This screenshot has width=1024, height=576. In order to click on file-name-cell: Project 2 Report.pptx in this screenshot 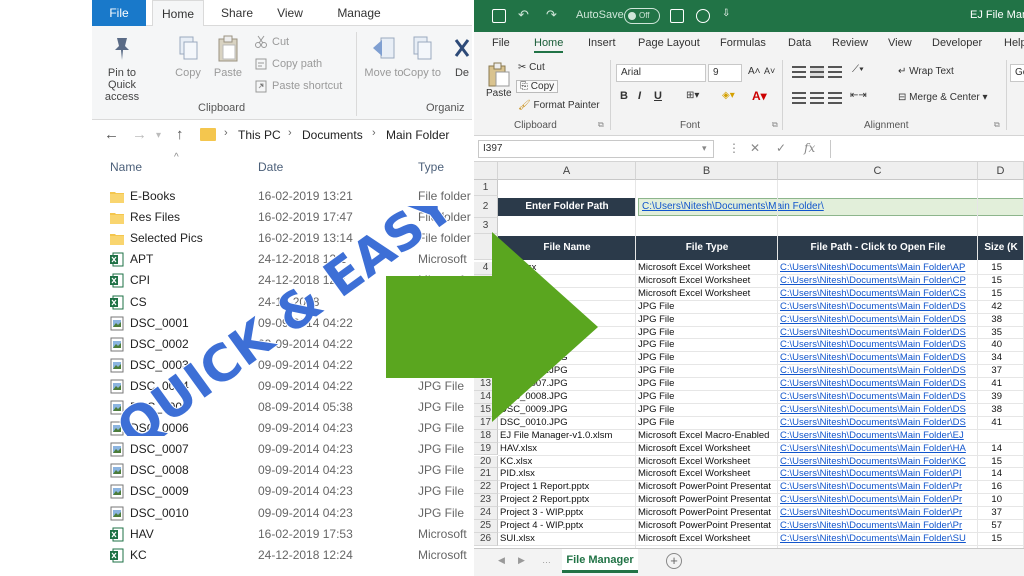, I will do `click(568, 500)`.